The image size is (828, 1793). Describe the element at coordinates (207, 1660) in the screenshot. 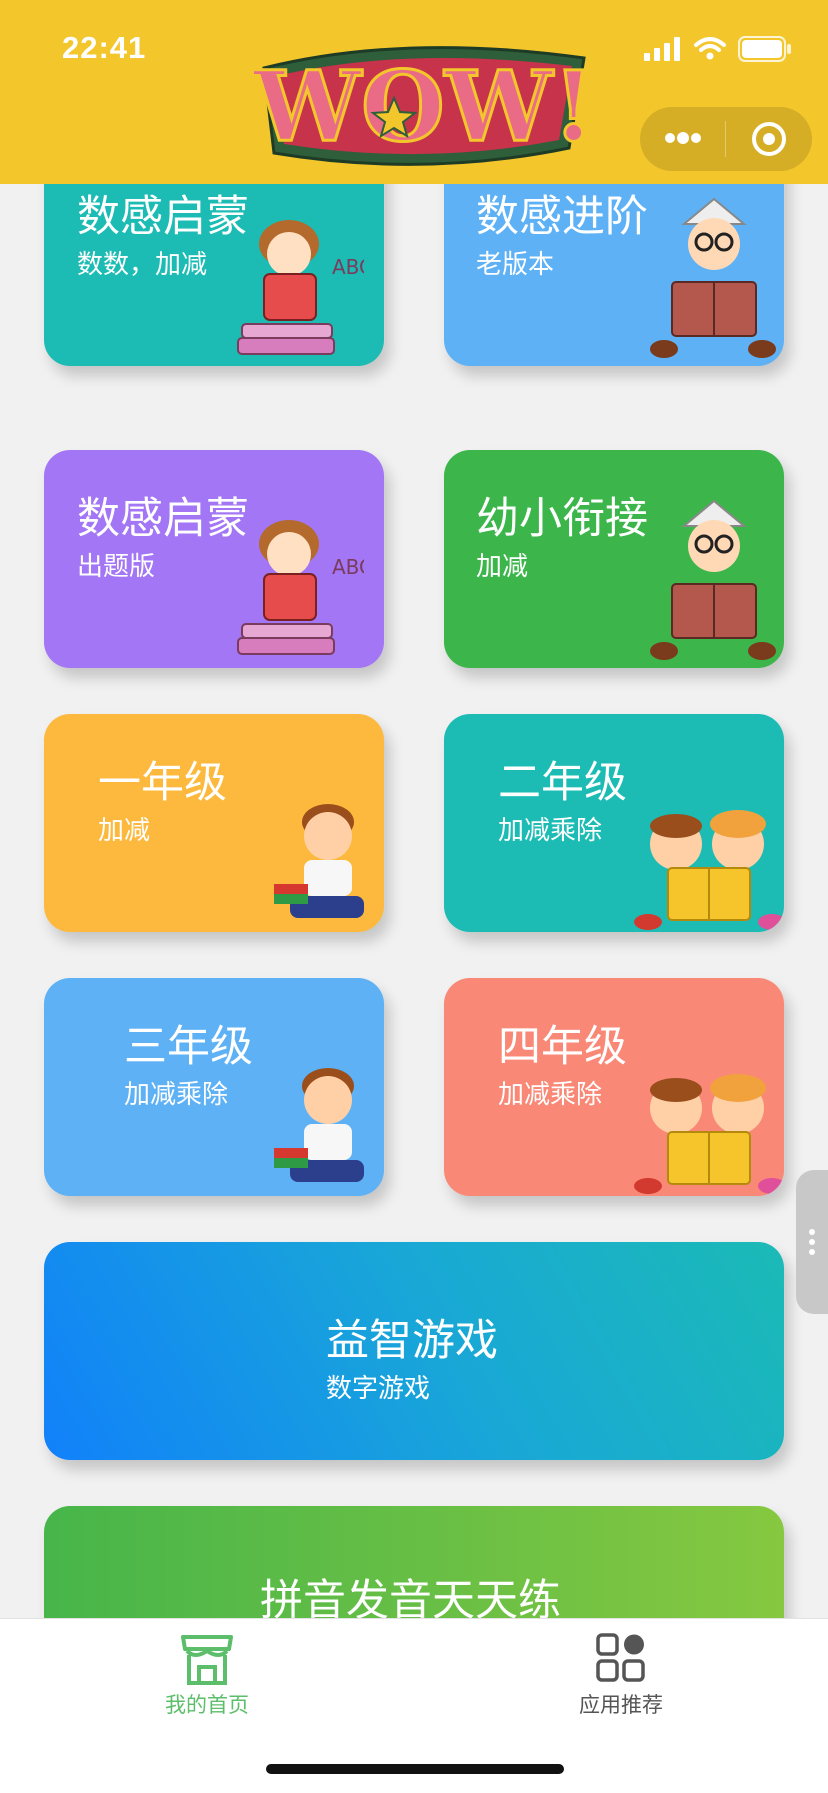

I see `home-icon` at that location.